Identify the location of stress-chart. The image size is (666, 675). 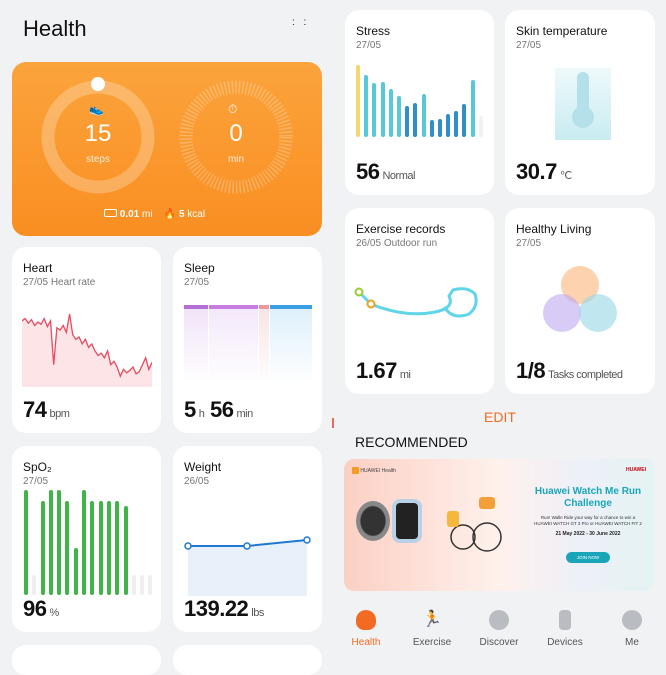
(419, 101).